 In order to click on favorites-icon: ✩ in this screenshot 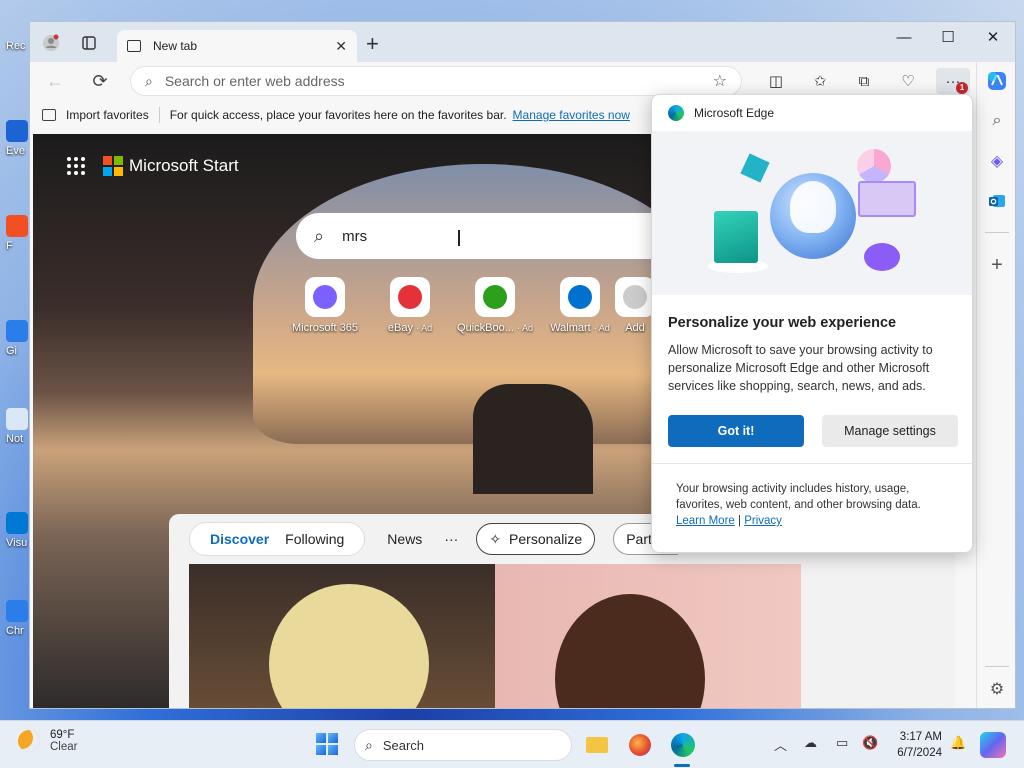, I will do `click(820, 81)`.